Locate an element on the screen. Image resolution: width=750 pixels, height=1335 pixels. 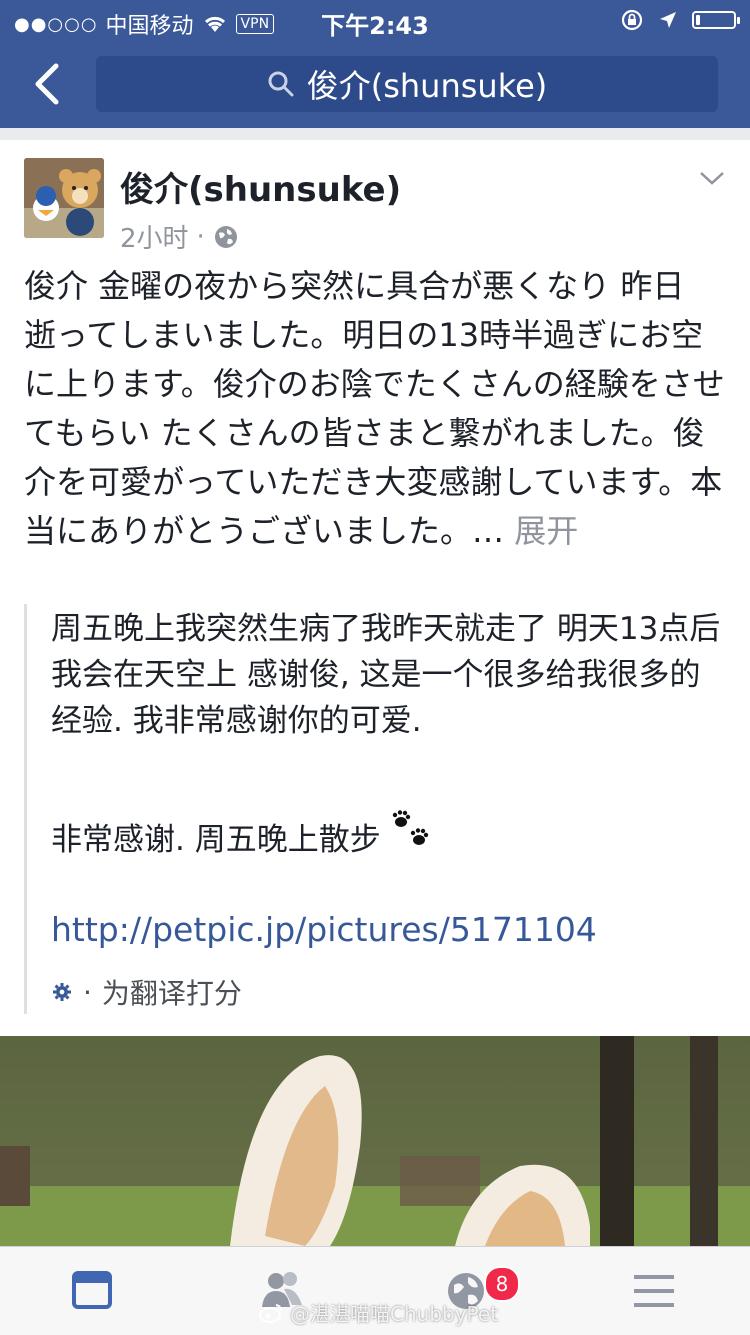
paw-prints-icon is located at coordinates (410, 827).